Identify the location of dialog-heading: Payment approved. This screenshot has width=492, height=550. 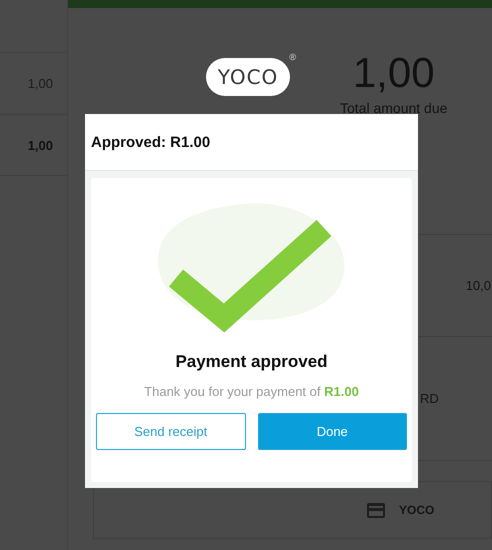
(251, 362).